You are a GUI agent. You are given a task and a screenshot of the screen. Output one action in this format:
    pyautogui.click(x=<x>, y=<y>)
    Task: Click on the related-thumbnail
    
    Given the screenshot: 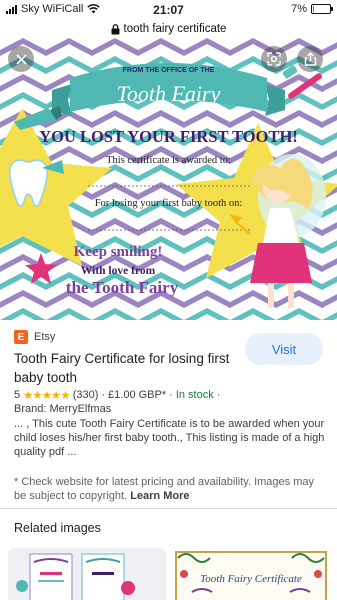 What is the action you would take?
    pyautogui.click(x=87, y=574)
    